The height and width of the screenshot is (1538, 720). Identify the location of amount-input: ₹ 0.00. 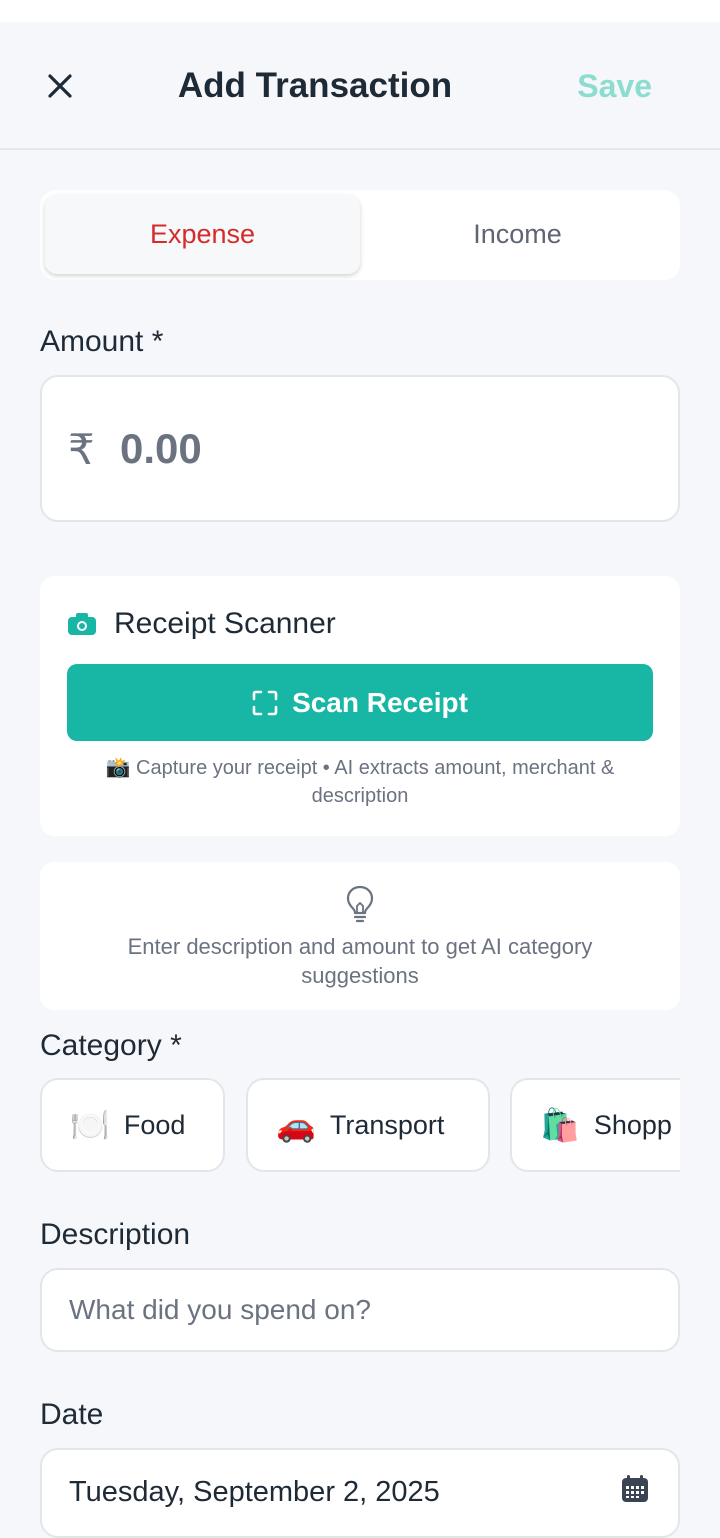
(360, 448).